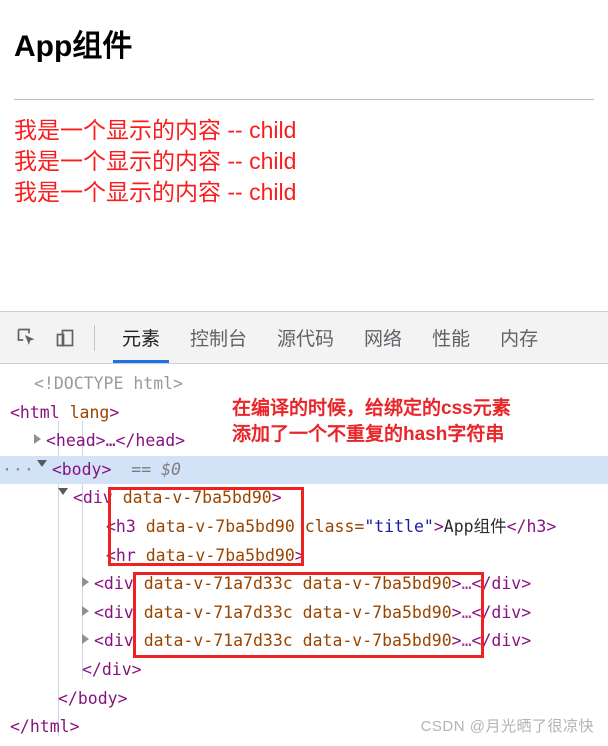  I want to click on html-tag-close-bracket: >, so click(114, 412).